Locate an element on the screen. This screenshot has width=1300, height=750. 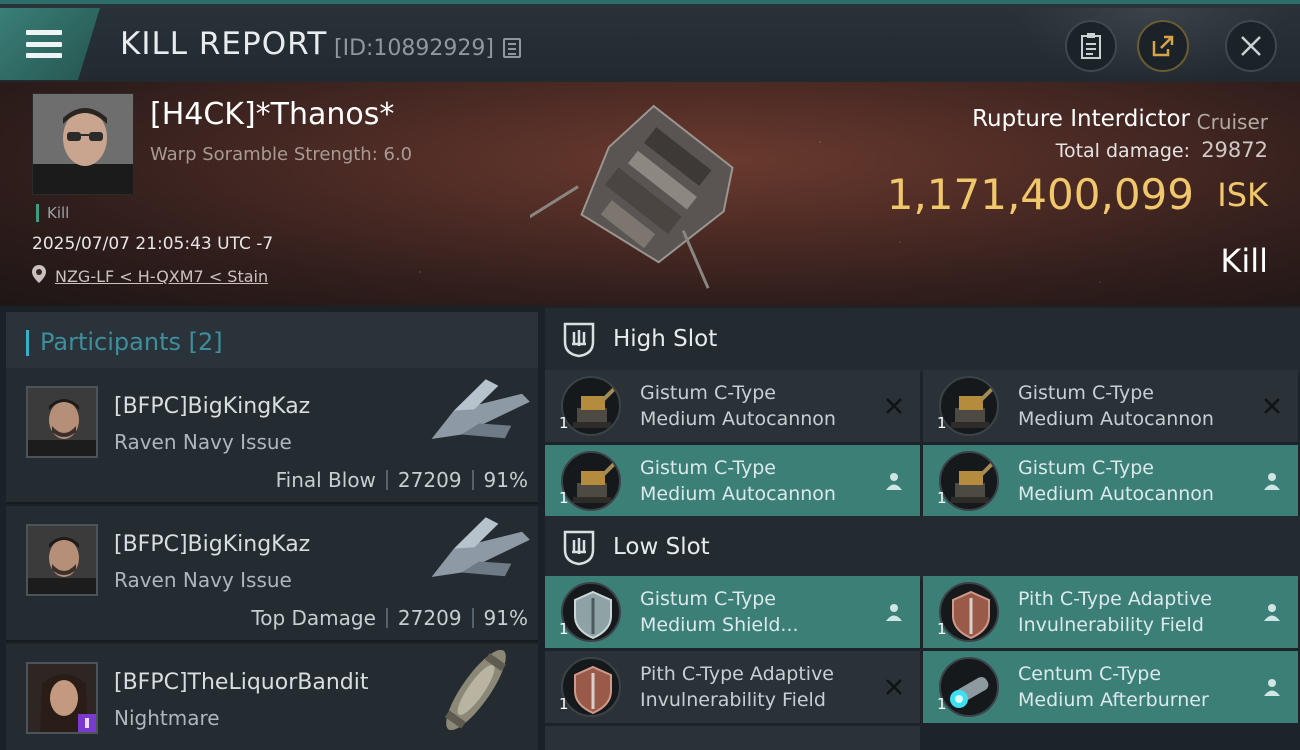
high-slot-icon is located at coordinates (579, 340).